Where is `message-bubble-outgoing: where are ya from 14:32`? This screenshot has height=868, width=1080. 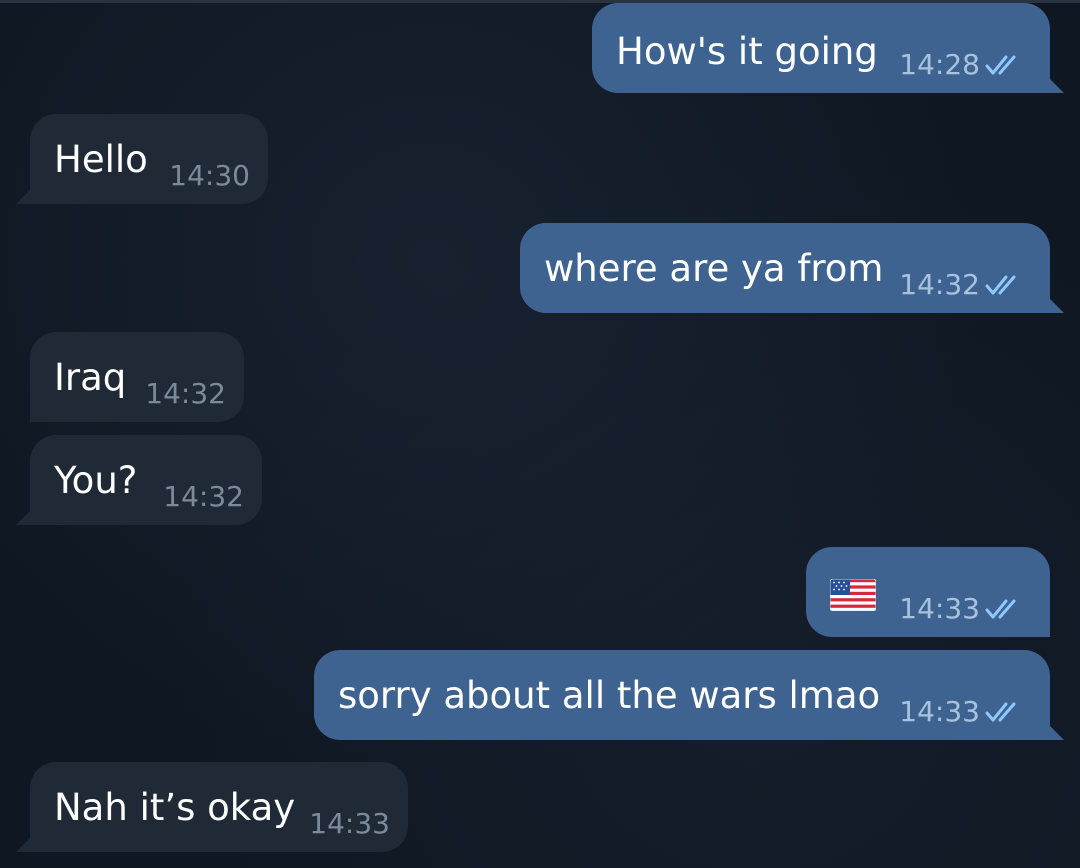 message-bubble-outgoing: where are ya from 14:32 is located at coordinates (792, 268).